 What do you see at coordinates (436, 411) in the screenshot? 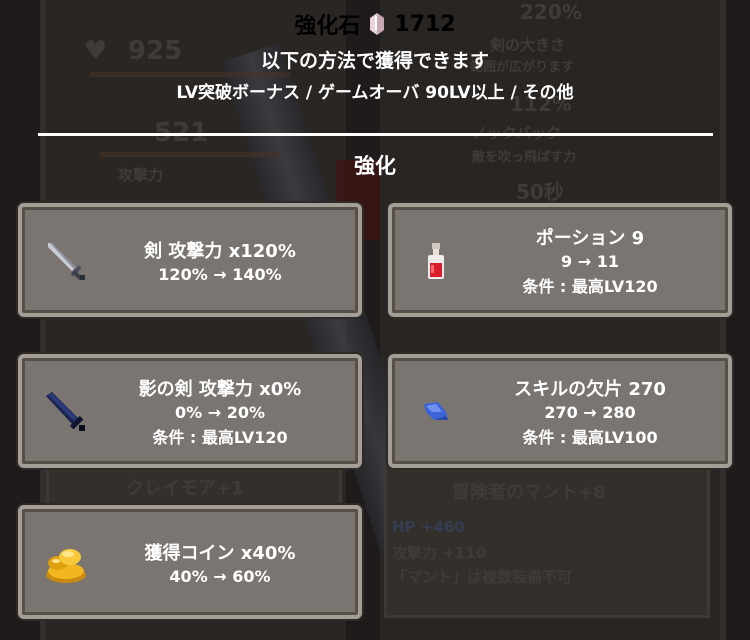
I see `skill-fragment-icon` at bounding box center [436, 411].